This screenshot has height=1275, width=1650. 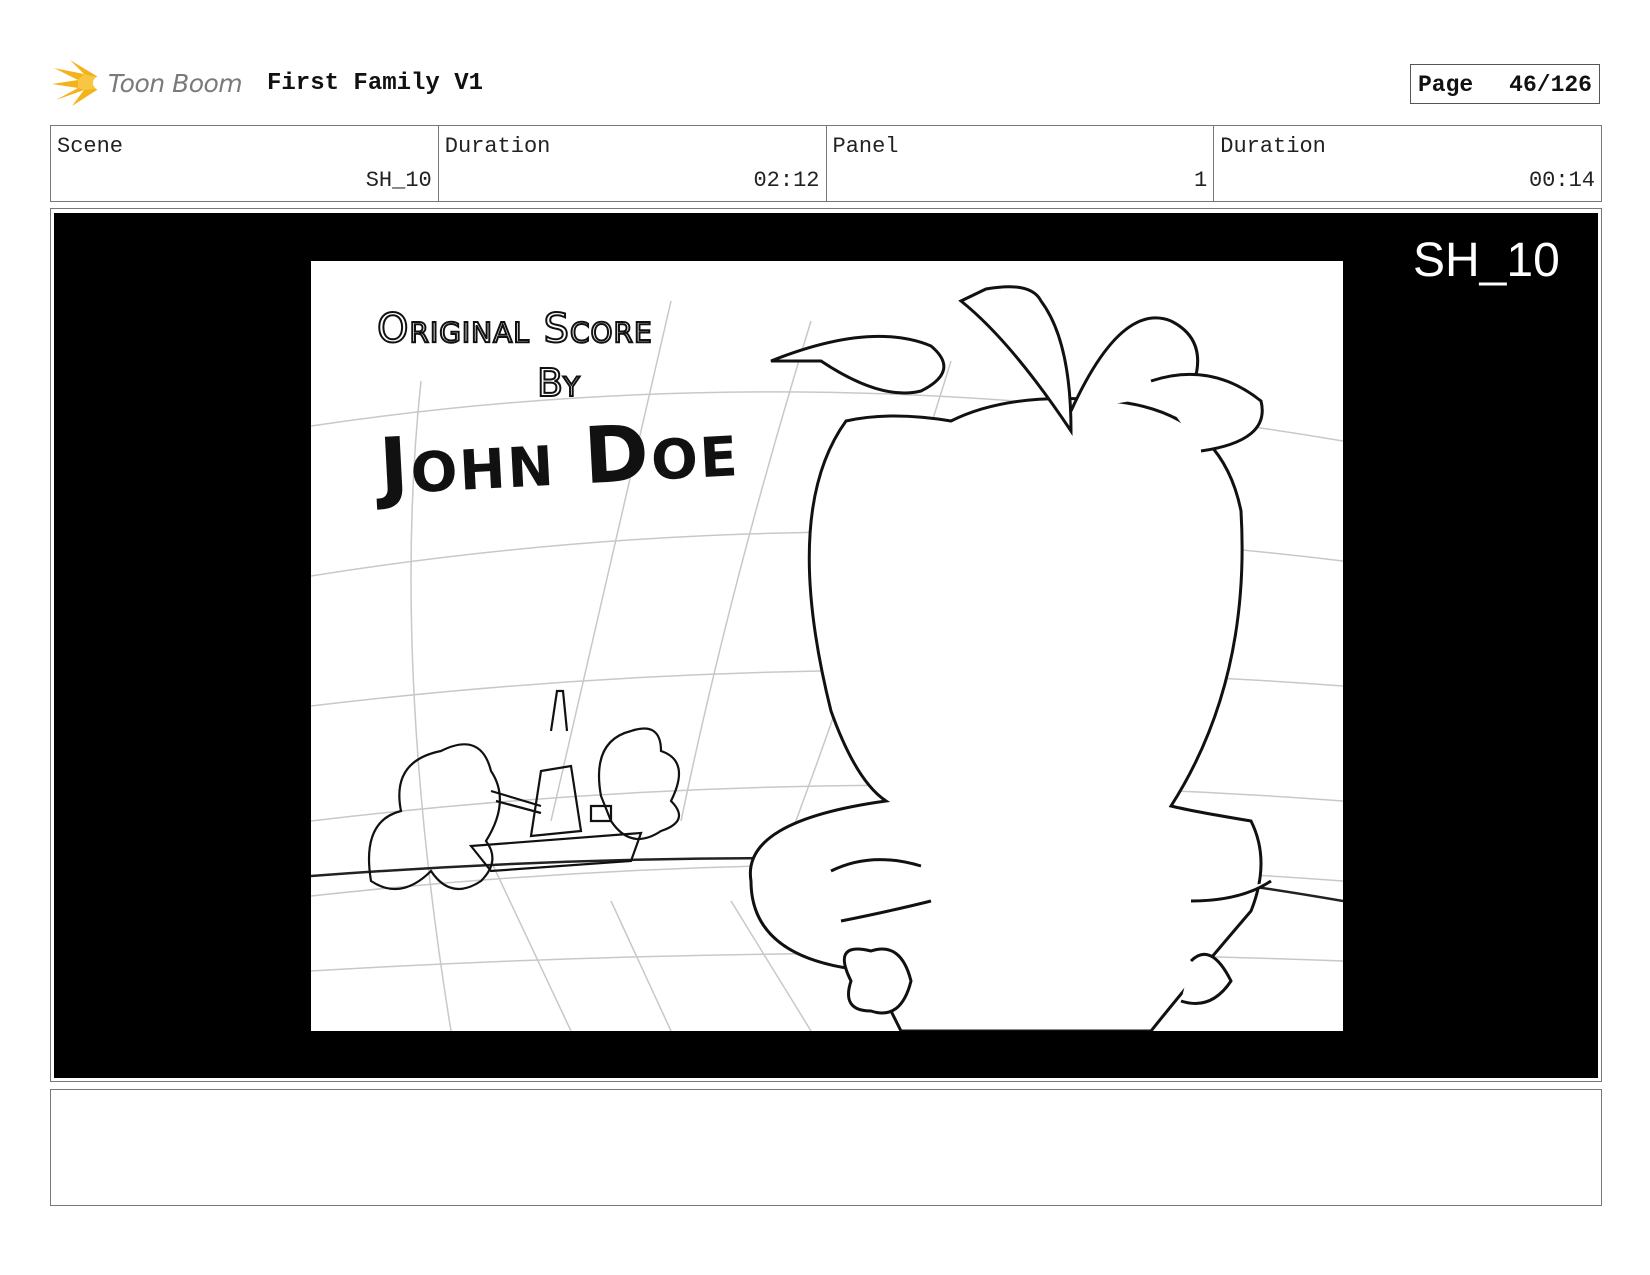 What do you see at coordinates (826, 84) in the screenshot?
I see `storyboard-header: Toon Boom First Family V1 Page 46/126` at bounding box center [826, 84].